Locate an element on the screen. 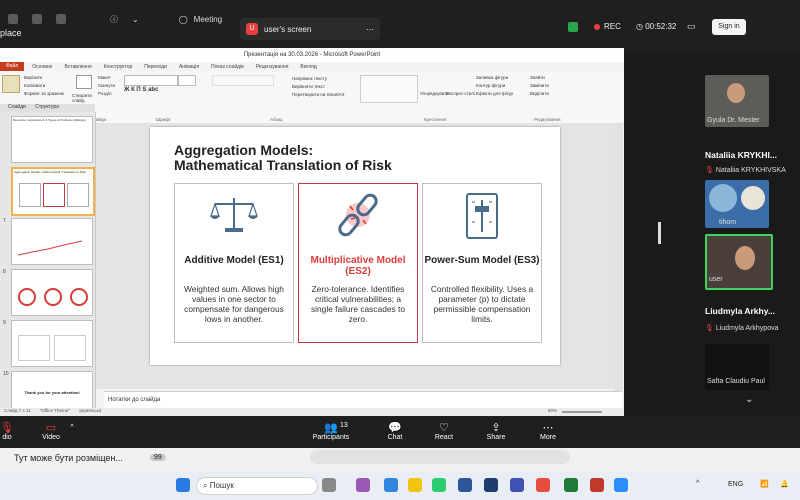 The image size is (800, 500). more-icon: ⋯ is located at coordinates (548, 428).